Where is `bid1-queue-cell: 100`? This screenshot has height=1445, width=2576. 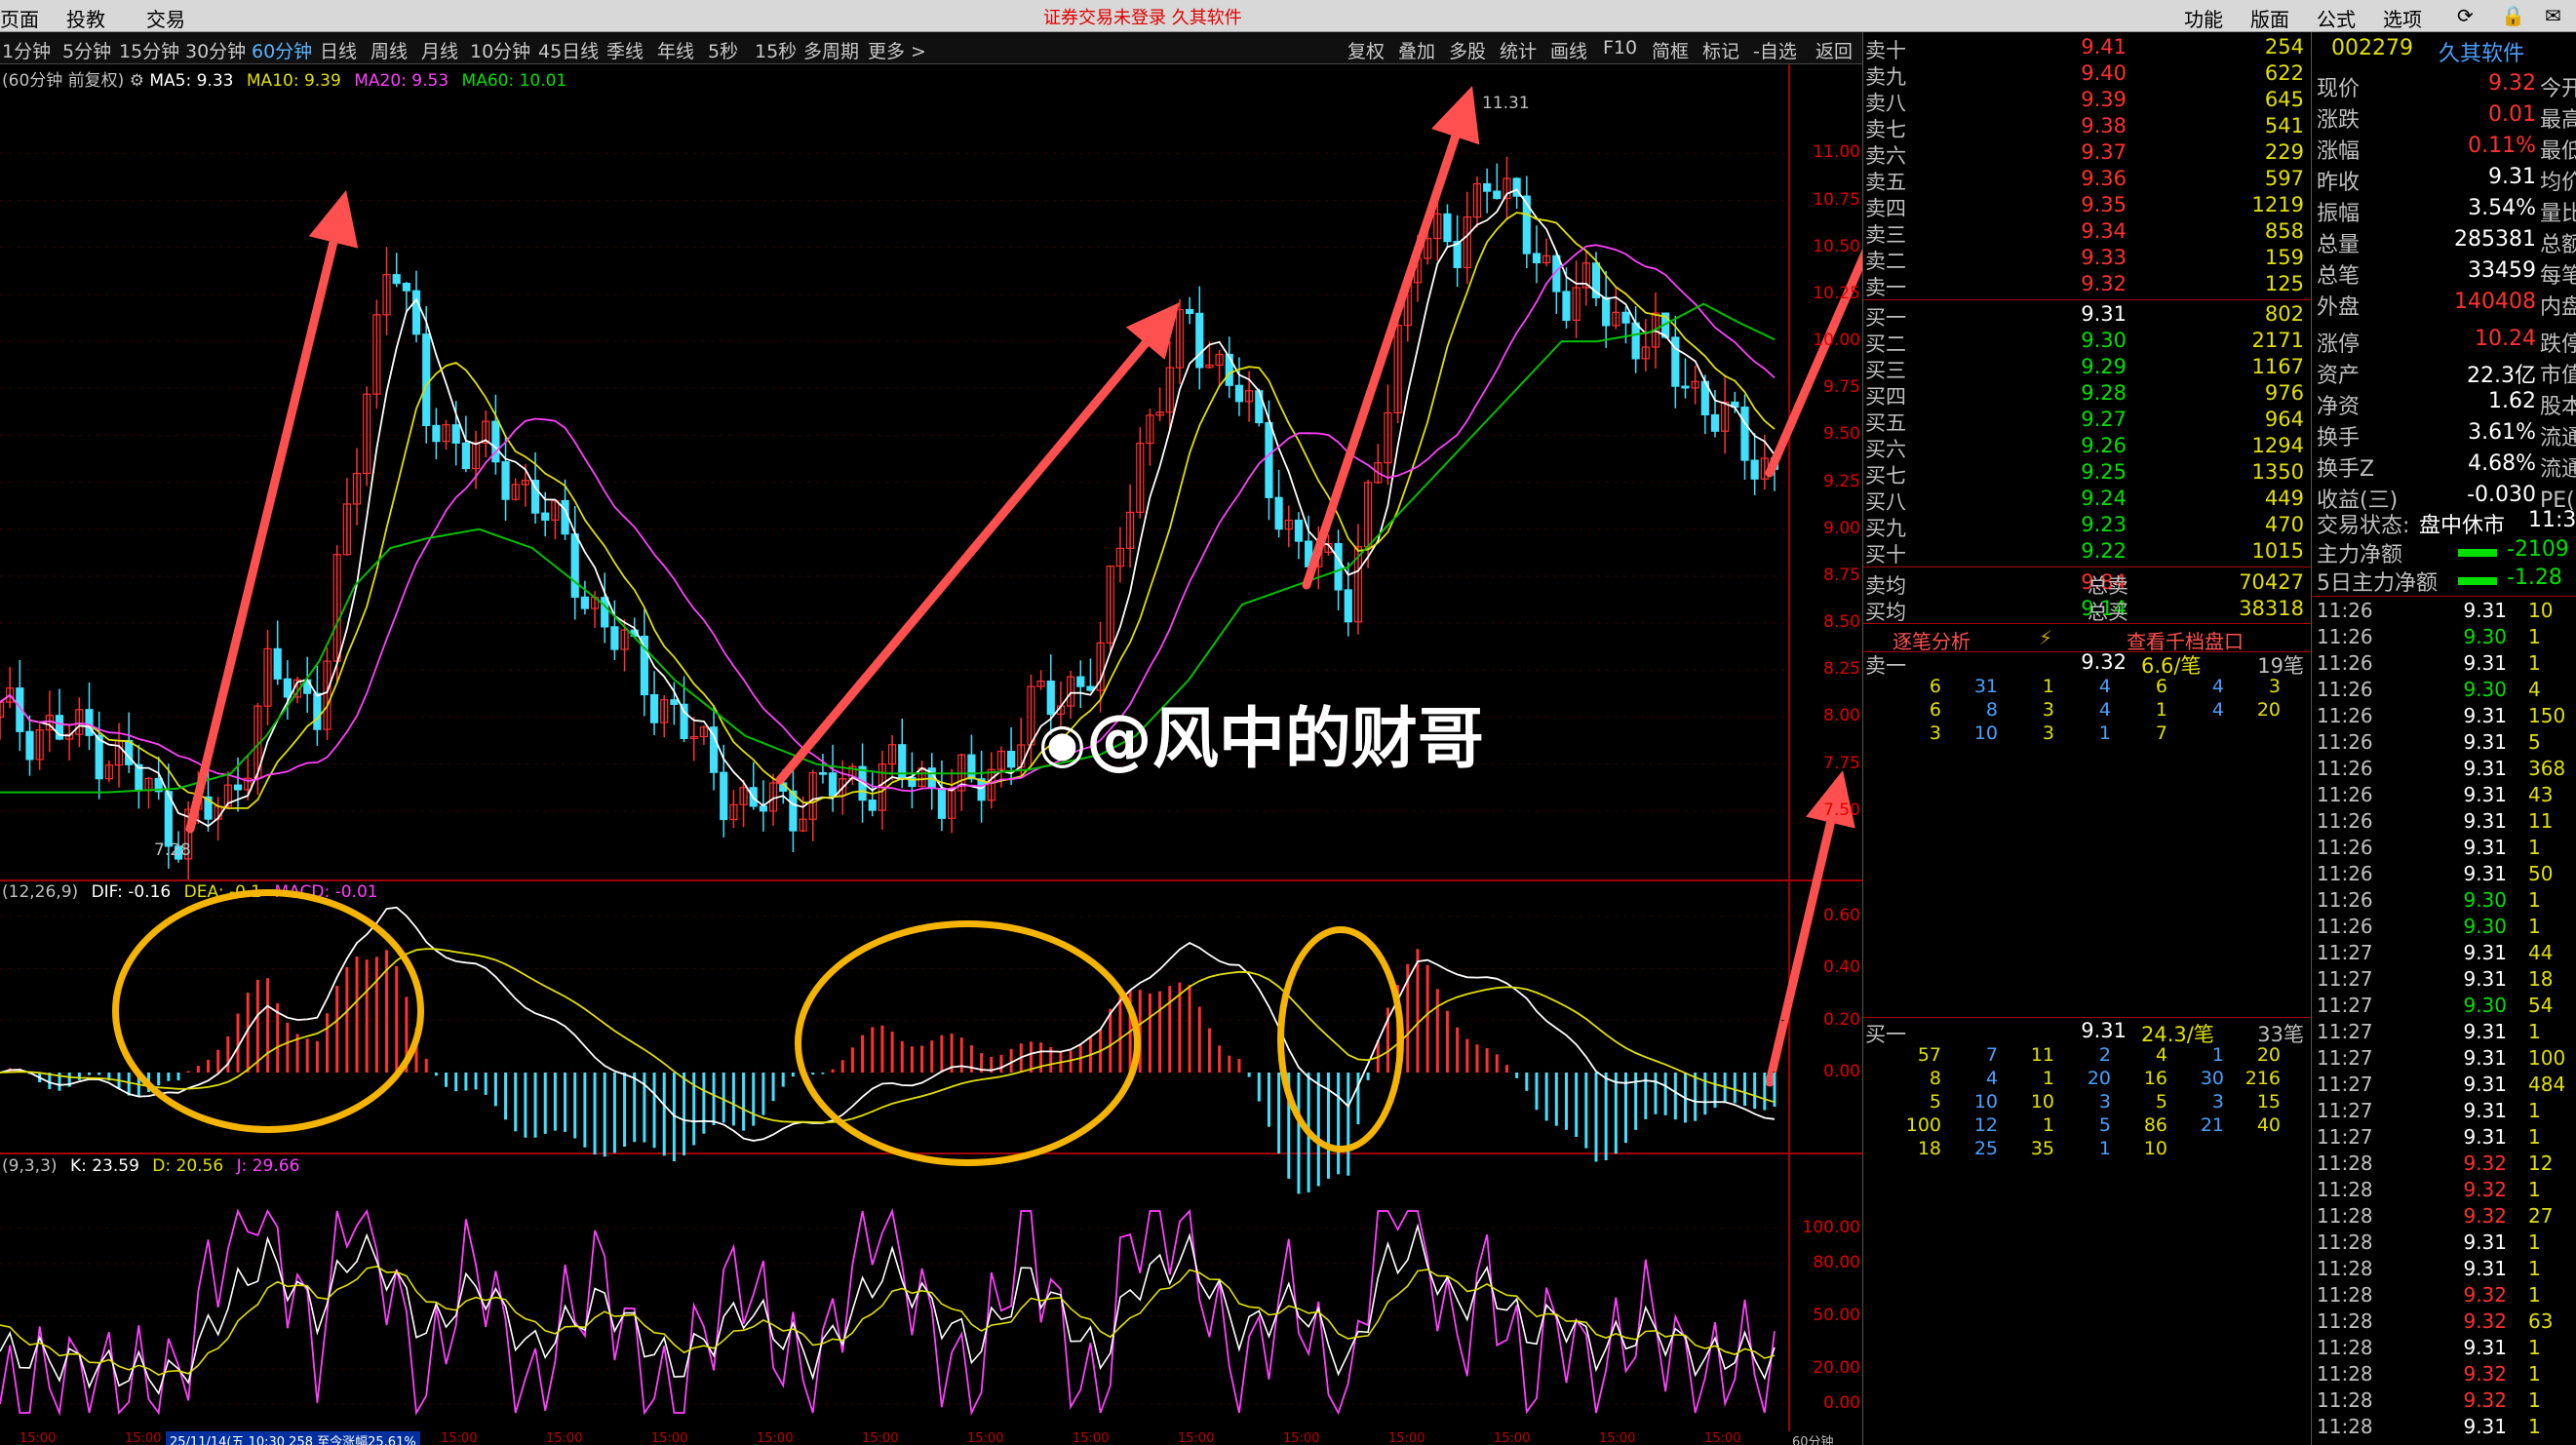 bid1-queue-cell: 100 is located at coordinates (1923, 1125).